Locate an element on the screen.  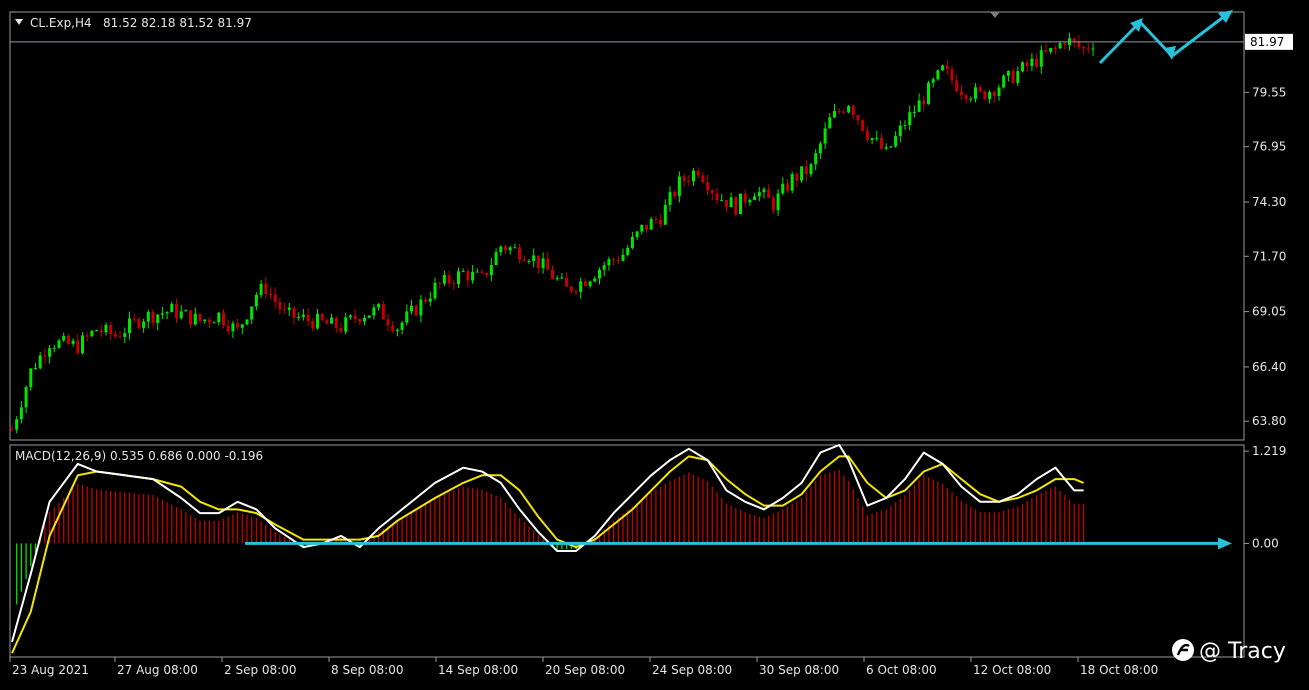
watermark-text: @ Tracy is located at coordinates (1242, 651).